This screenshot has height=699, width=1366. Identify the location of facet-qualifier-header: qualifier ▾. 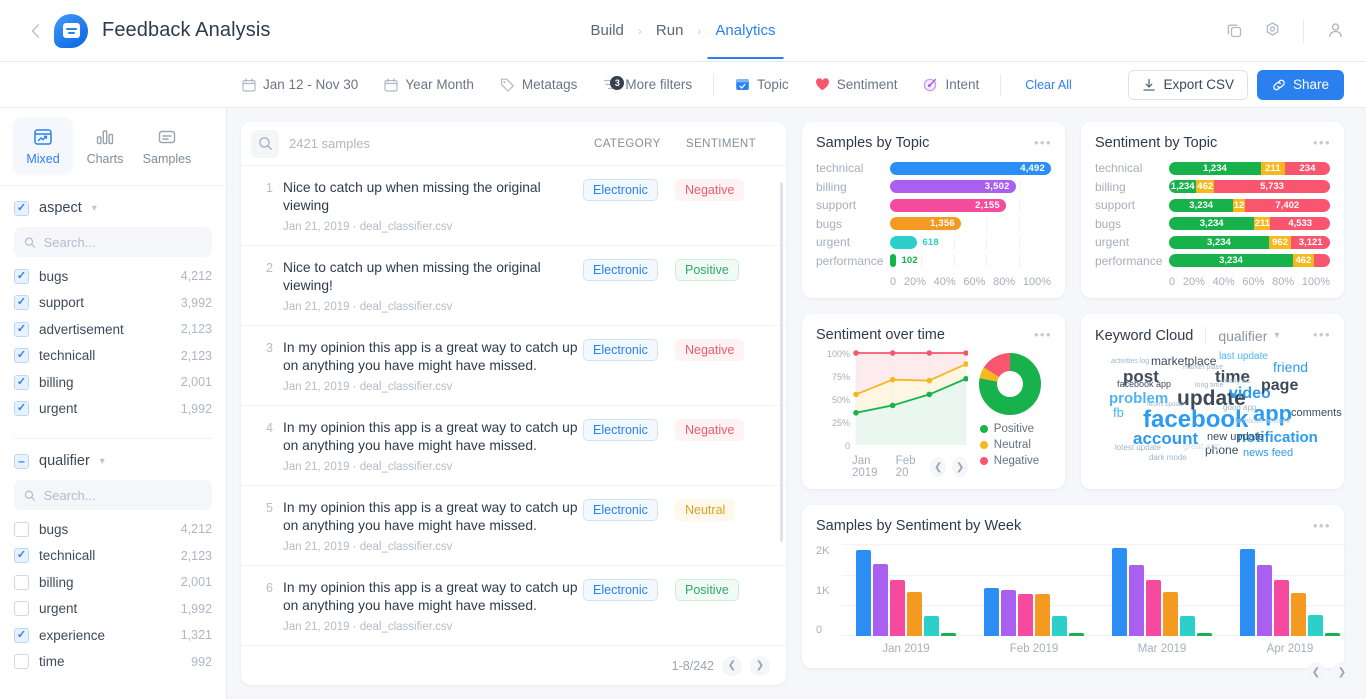
(113, 461).